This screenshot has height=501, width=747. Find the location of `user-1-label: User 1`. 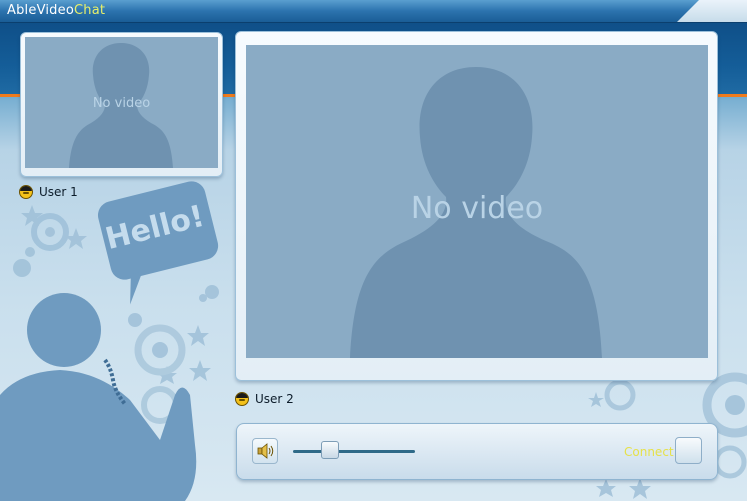

user-1-label: User 1 is located at coordinates (48, 192).